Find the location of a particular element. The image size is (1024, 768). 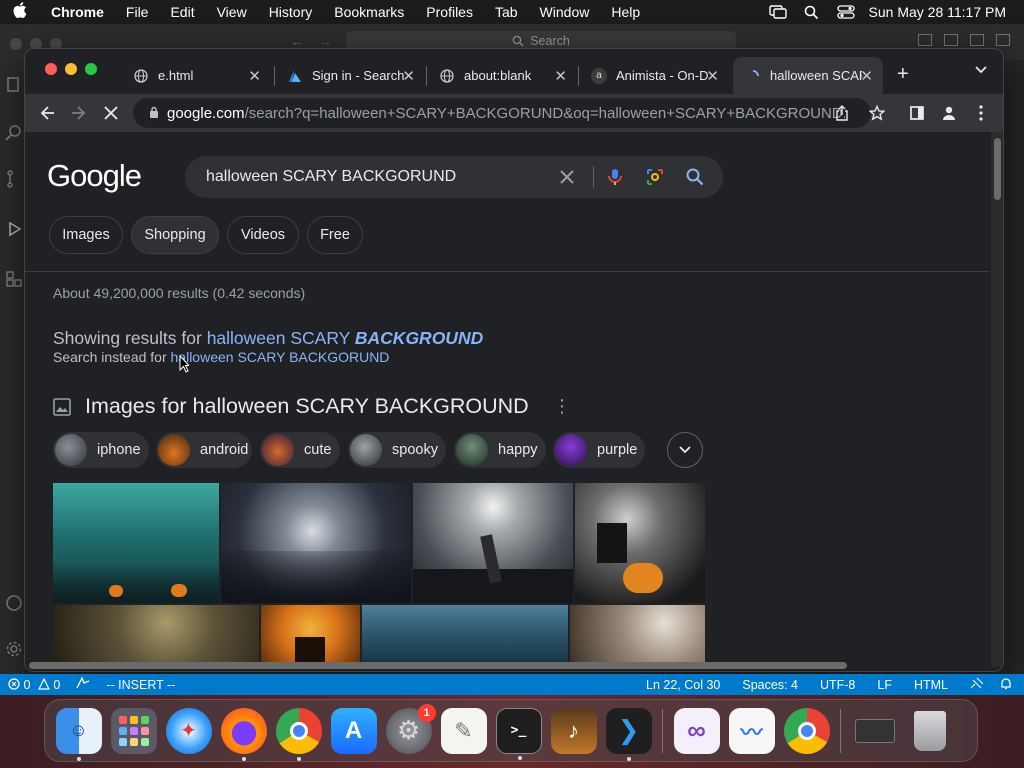

image-chip-iphone: iphone is located at coordinates (101, 450).